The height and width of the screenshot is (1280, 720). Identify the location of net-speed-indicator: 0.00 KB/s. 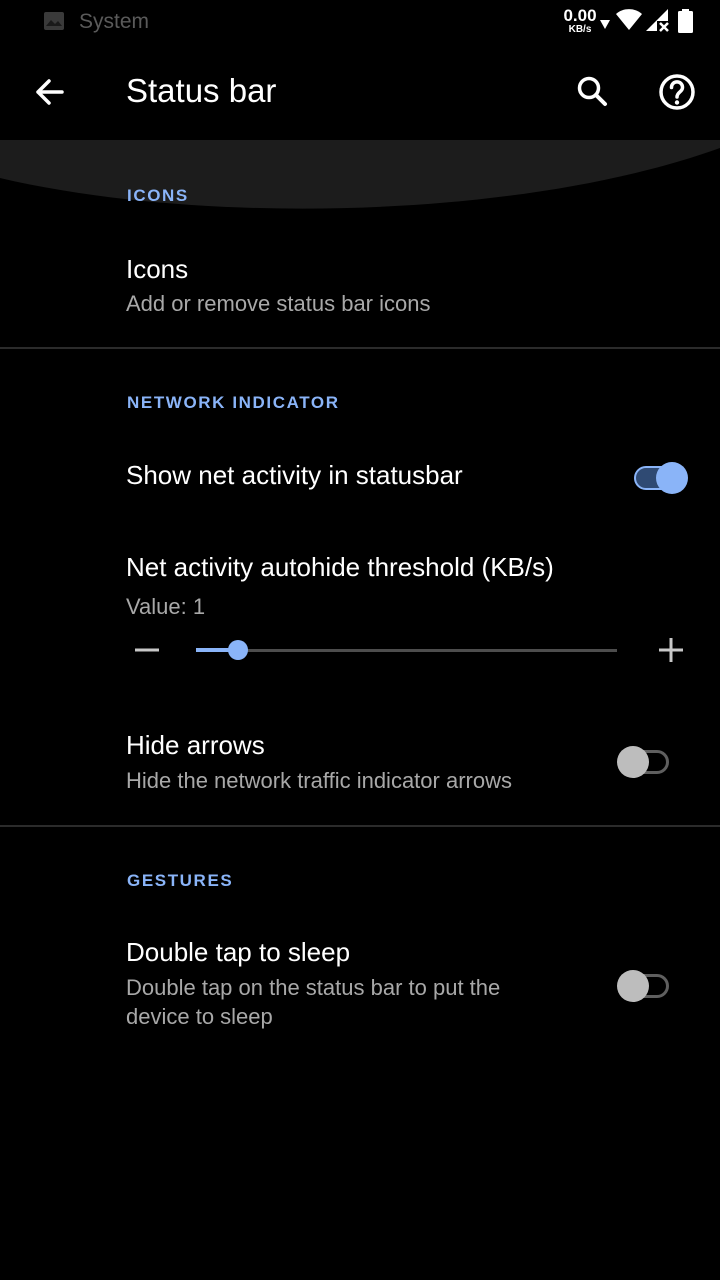
(580, 21).